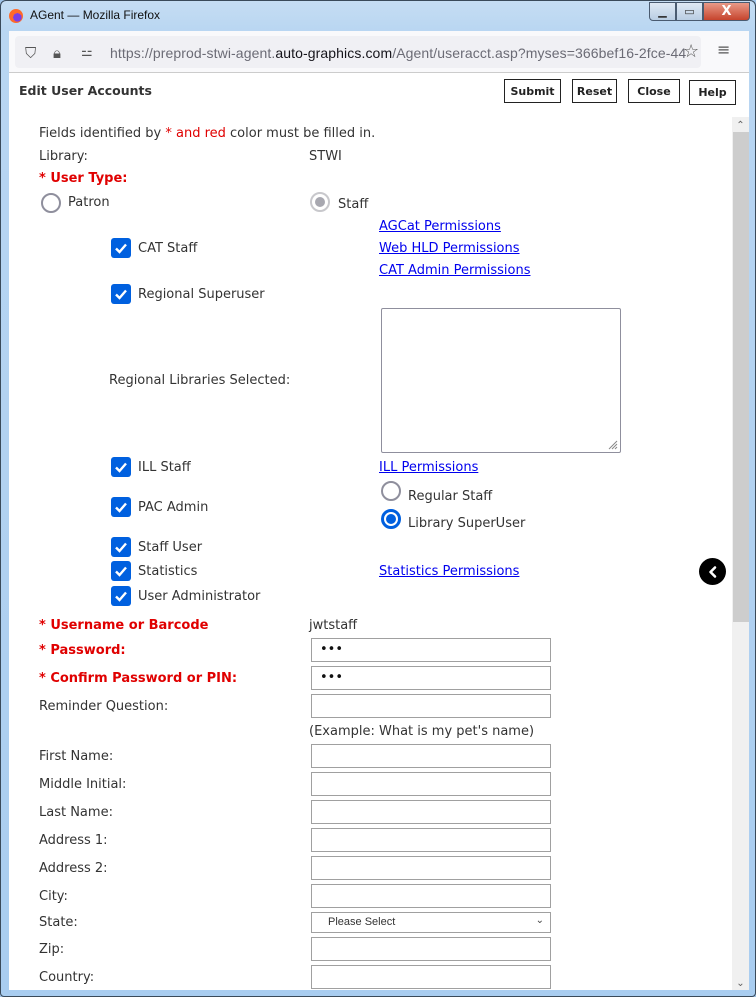  I want to click on pac-admin-checkbox, so click(121, 507).